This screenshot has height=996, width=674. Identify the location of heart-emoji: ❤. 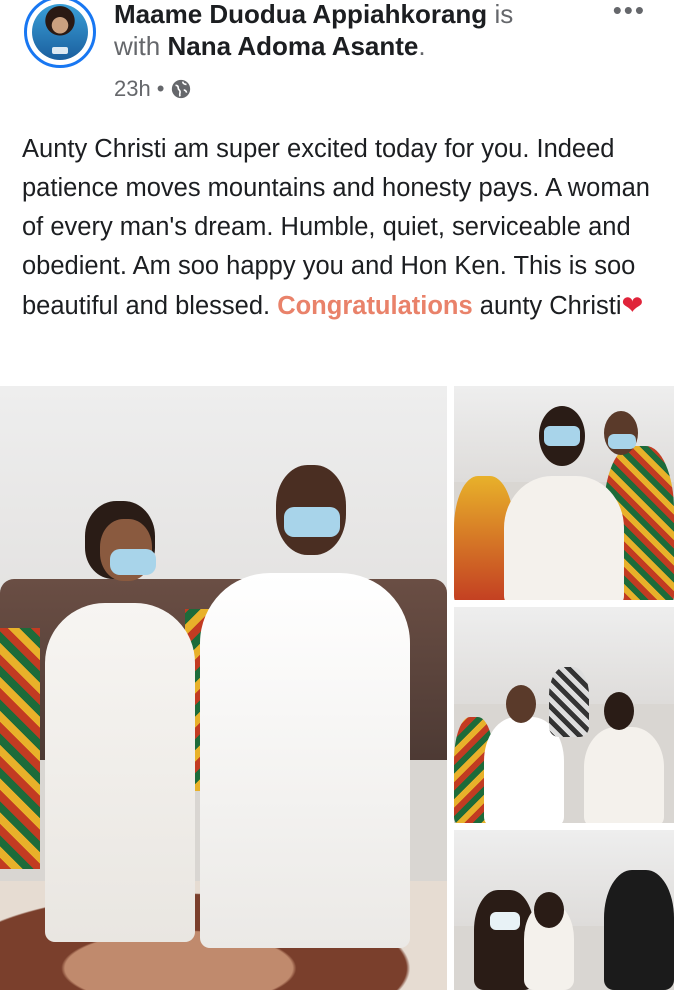
(632, 305).